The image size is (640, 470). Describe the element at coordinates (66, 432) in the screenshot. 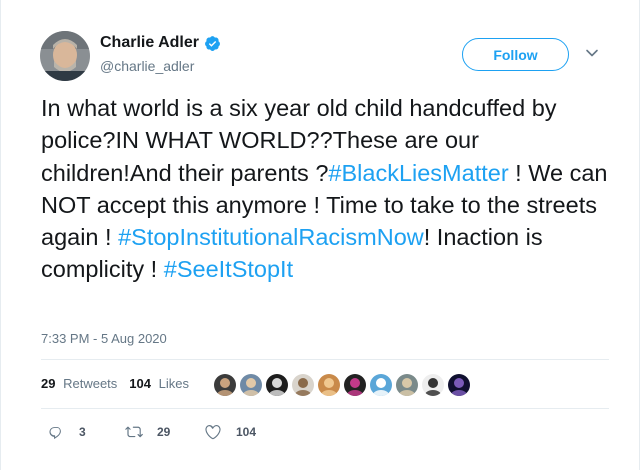

I see `reply-action: 3` at that location.